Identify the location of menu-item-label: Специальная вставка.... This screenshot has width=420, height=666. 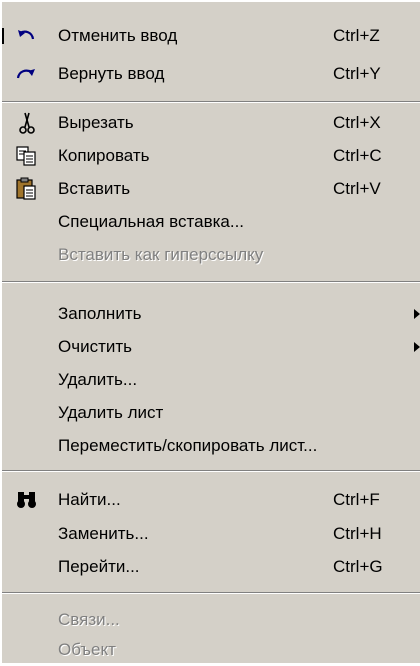
(151, 221).